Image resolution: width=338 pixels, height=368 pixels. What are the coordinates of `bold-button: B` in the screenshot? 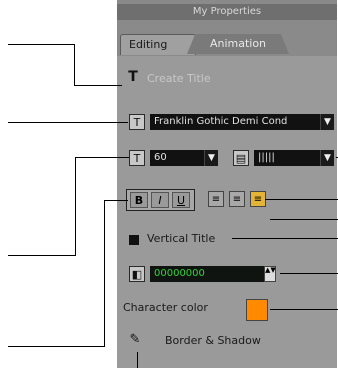 It's located at (139, 200).